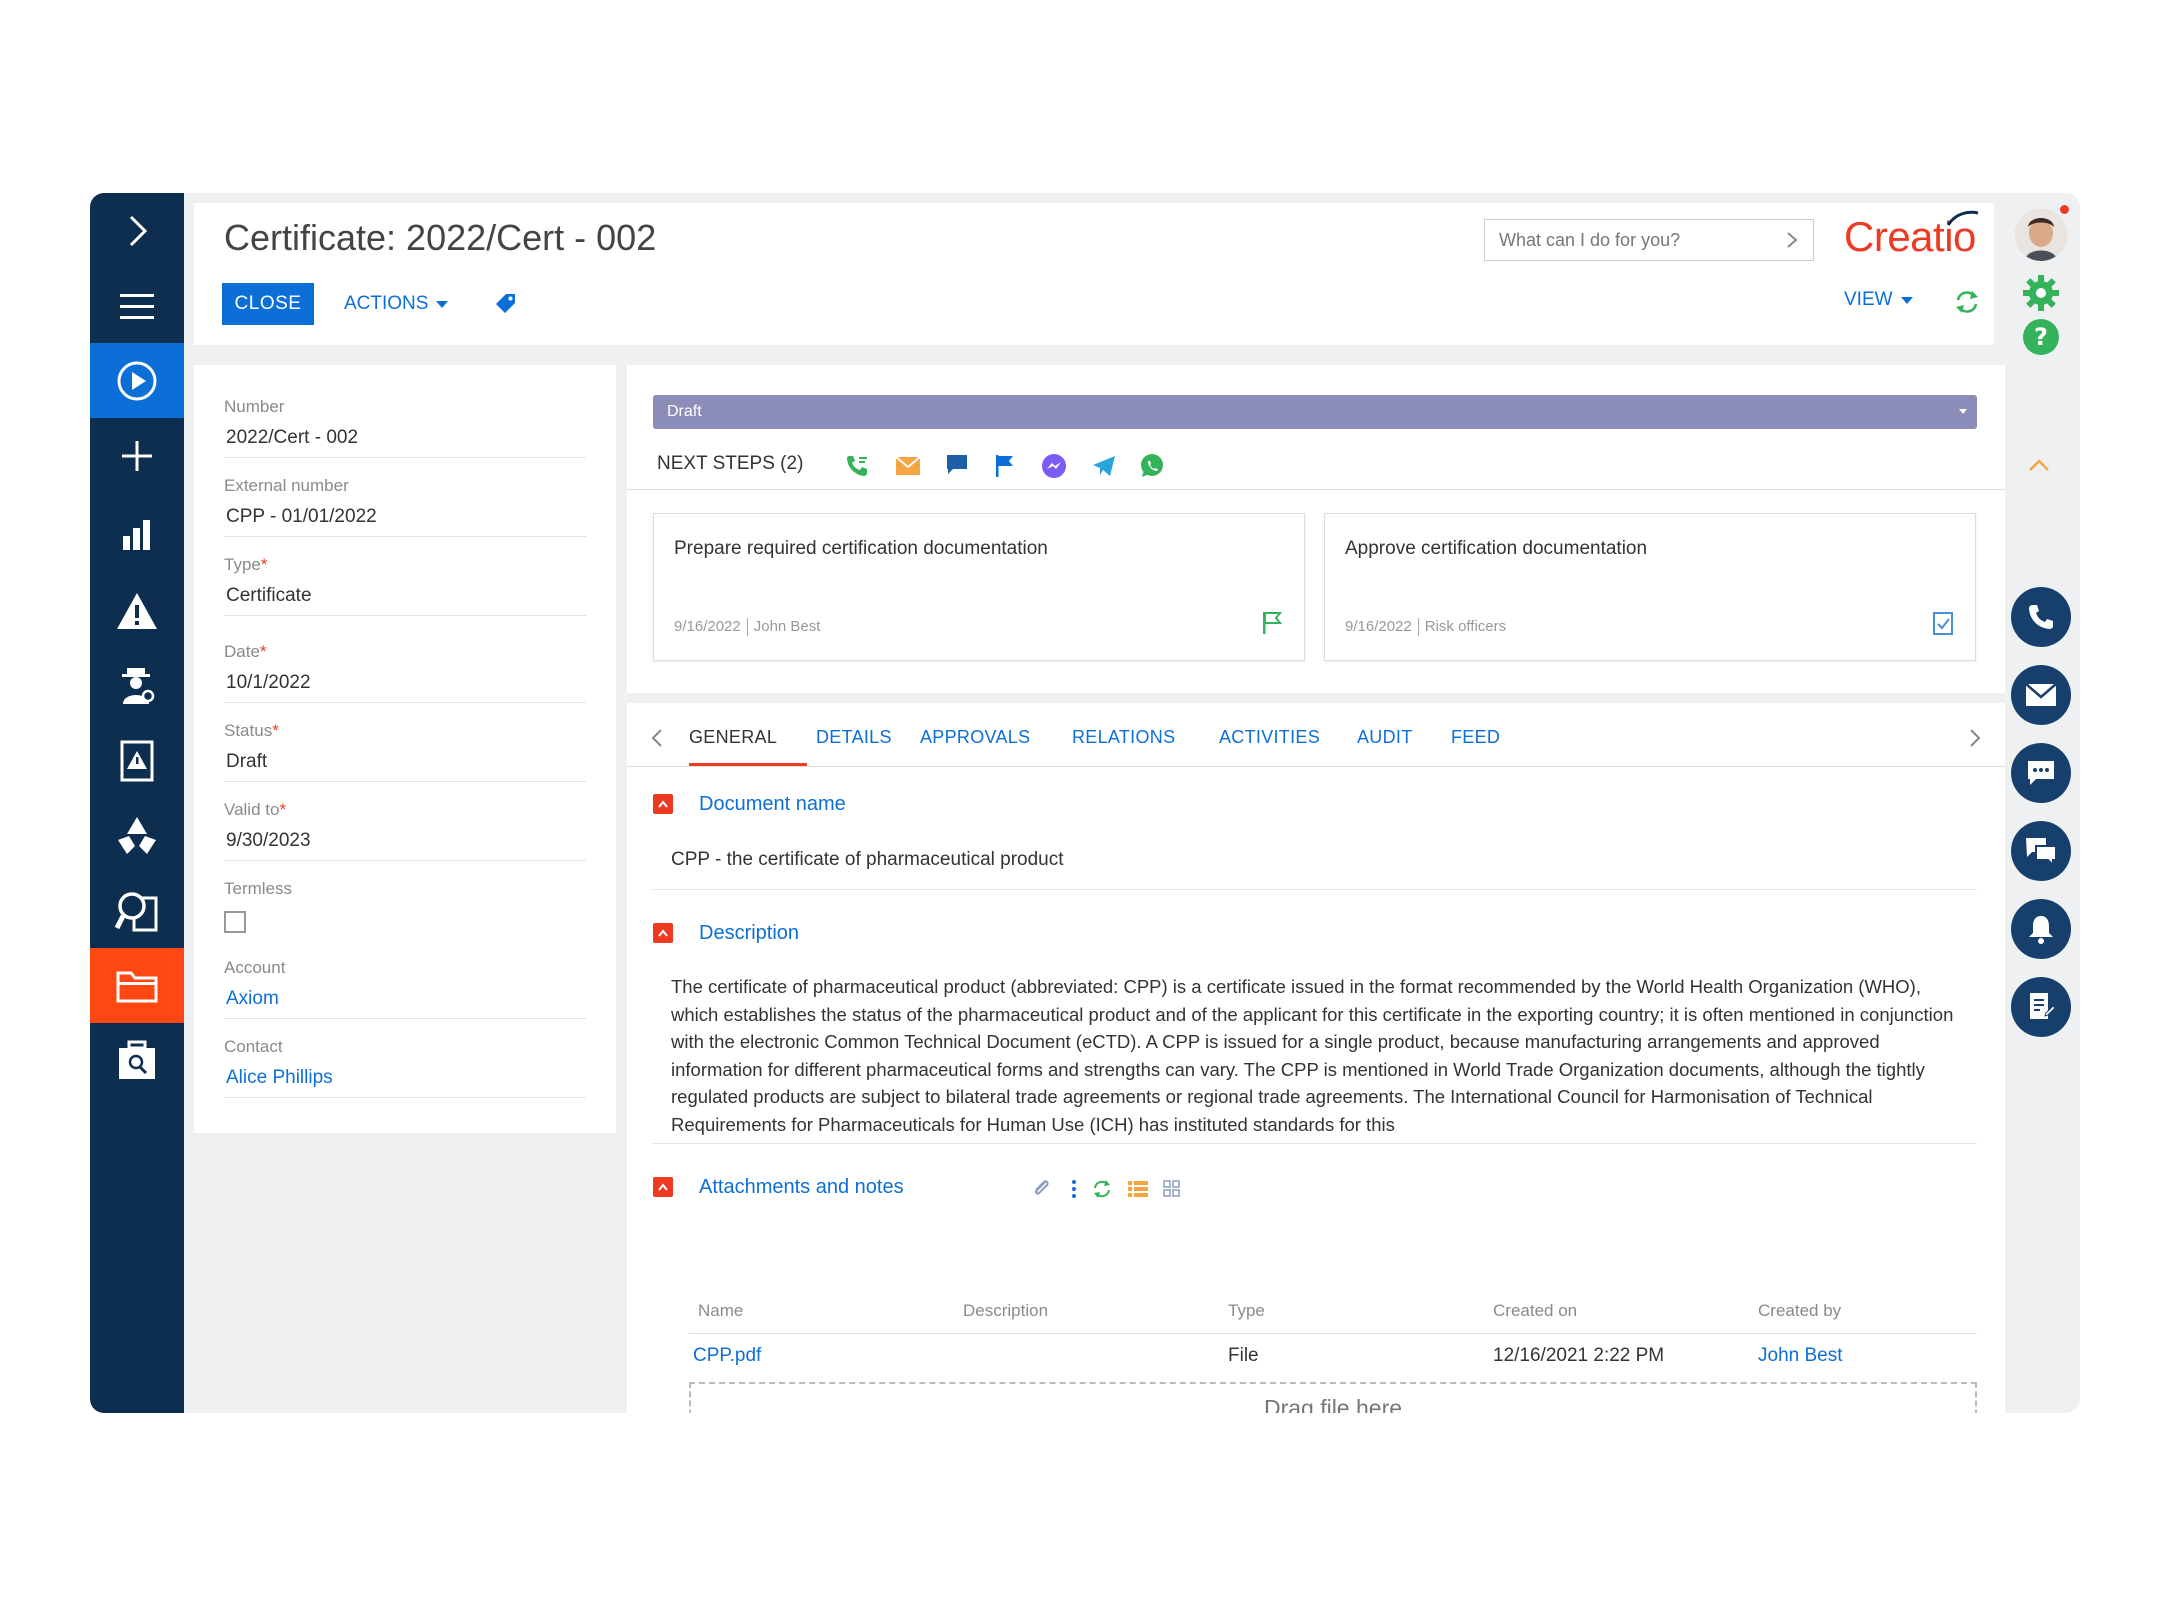 Image resolution: width=2164 pixels, height=1600 pixels. What do you see at coordinates (2041, 851) in the screenshot?
I see `feed-button` at bounding box center [2041, 851].